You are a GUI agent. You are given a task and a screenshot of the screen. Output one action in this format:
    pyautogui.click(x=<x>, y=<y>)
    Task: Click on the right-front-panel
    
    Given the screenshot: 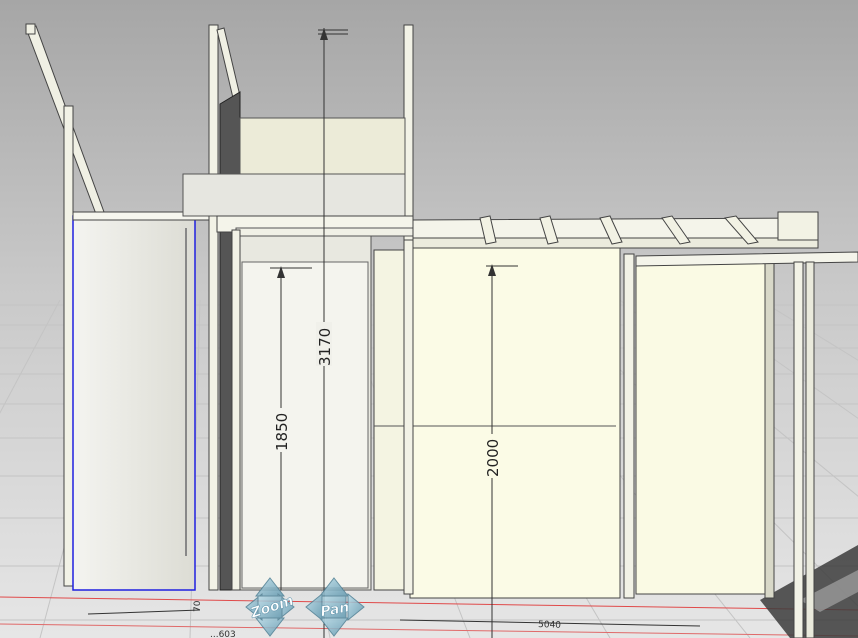 What is the action you would take?
    pyautogui.click(x=515, y=423)
    